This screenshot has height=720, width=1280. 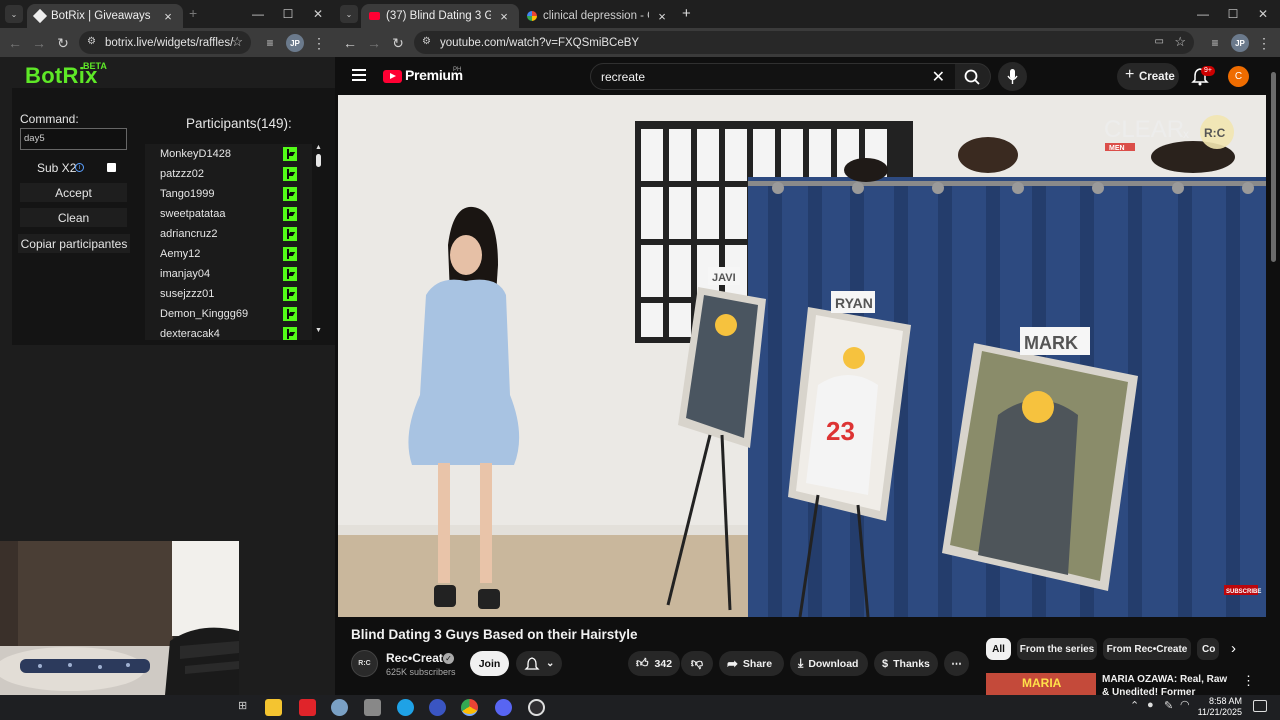 What do you see at coordinates (642, 663) in the screenshot?
I see `thumbs-up-icon: 👍︎` at bounding box center [642, 663].